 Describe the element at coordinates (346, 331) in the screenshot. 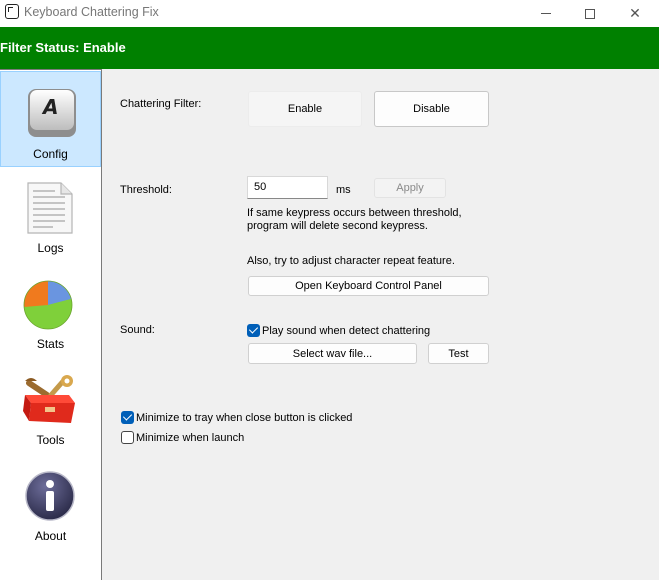

I see `play-sound-label: Play sound when detect chattering` at that location.